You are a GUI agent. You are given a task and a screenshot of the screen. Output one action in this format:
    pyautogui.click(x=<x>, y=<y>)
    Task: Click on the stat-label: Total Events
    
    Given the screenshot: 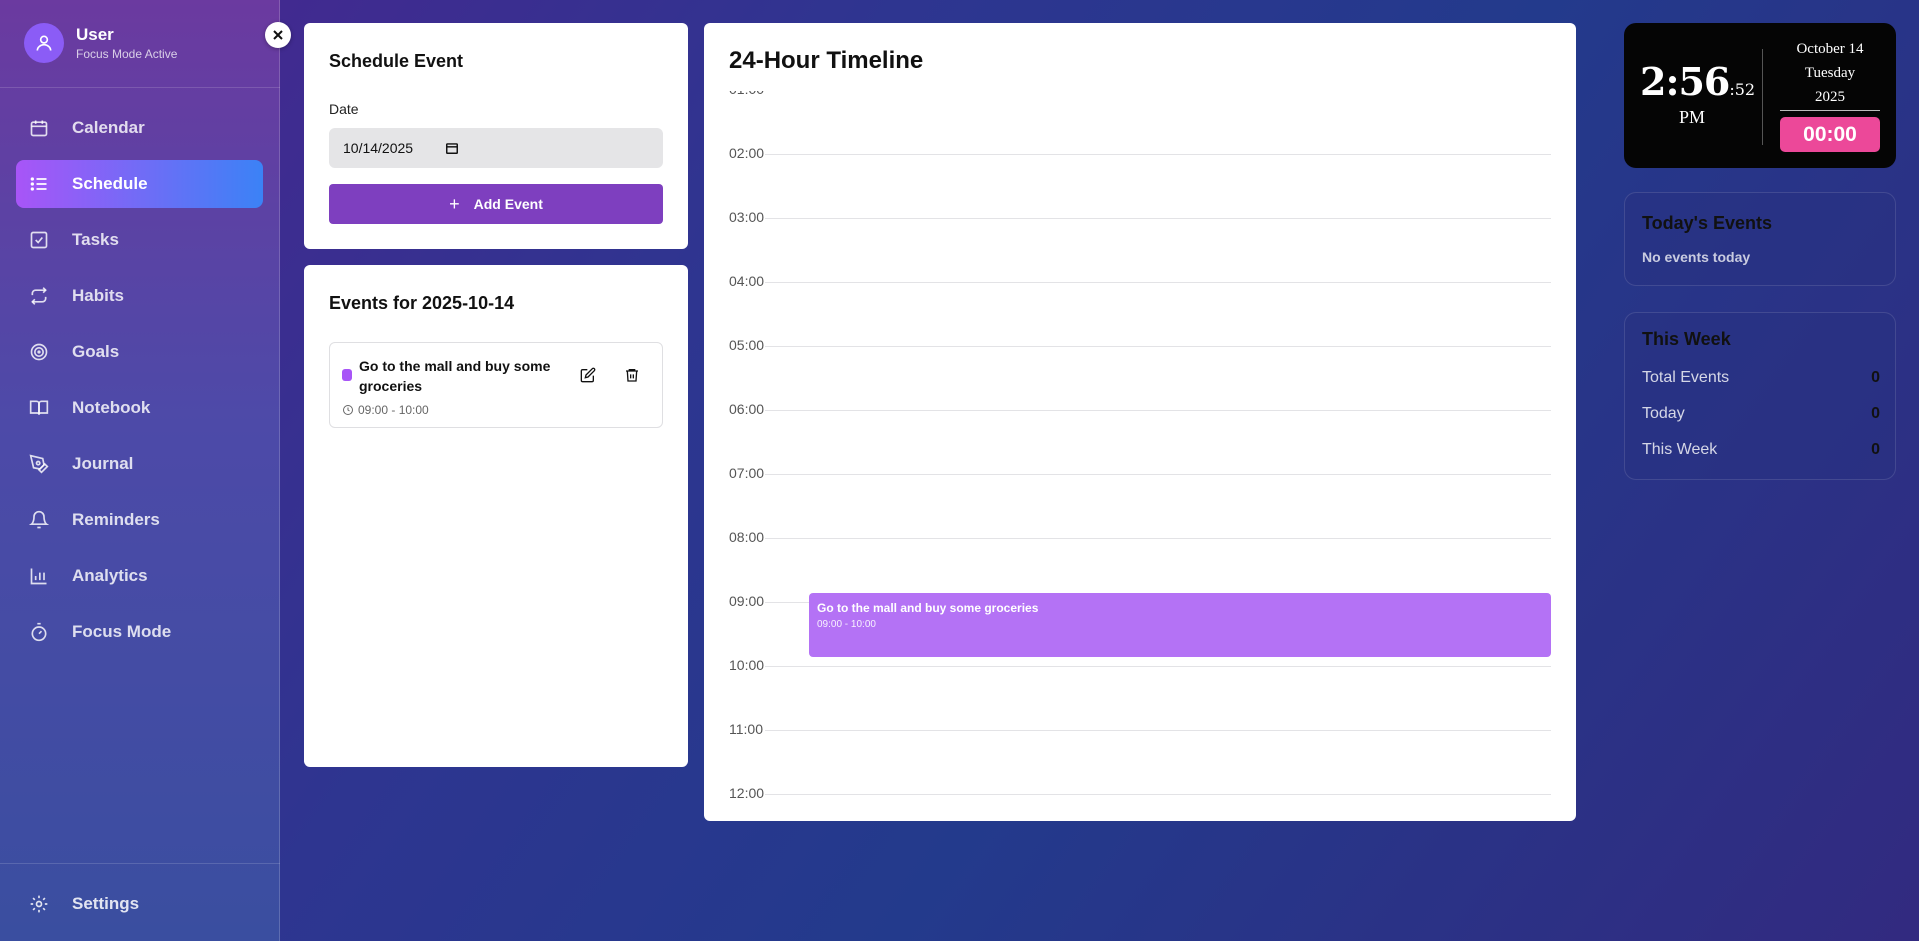 What is the action you would take?
    pyautogui.click(x=1686, y=377)
    